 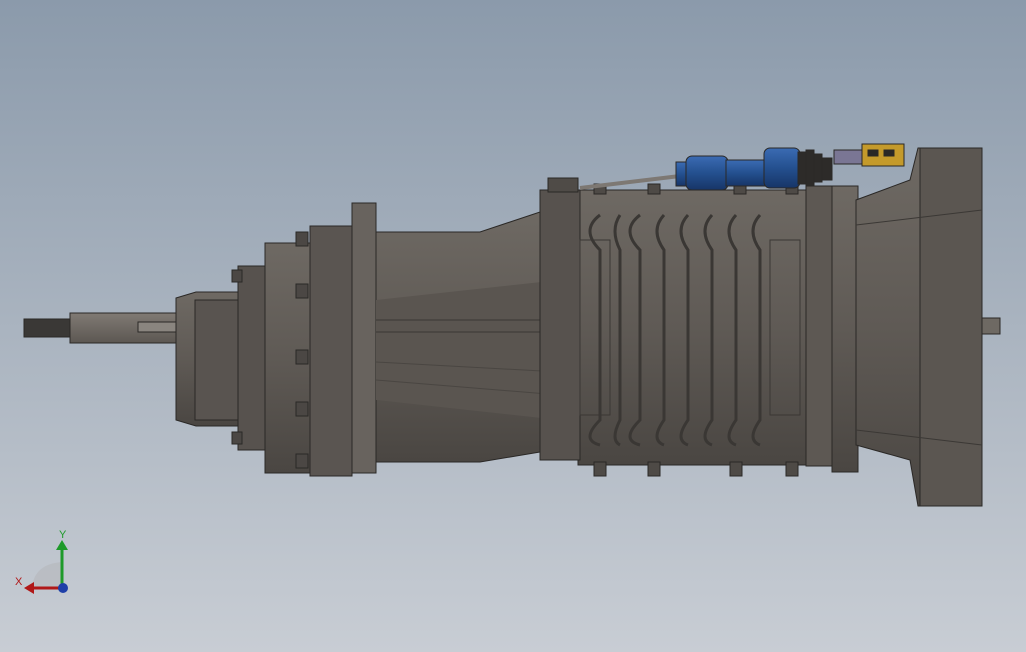 I want to click on triad-plane, so click(x=47, y=575).